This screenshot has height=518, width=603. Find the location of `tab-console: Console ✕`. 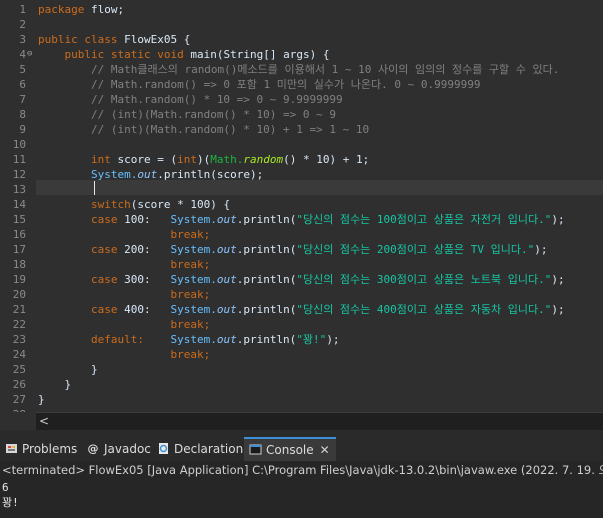

tab-console: Console ✕ is located at coordinates (290, 449).